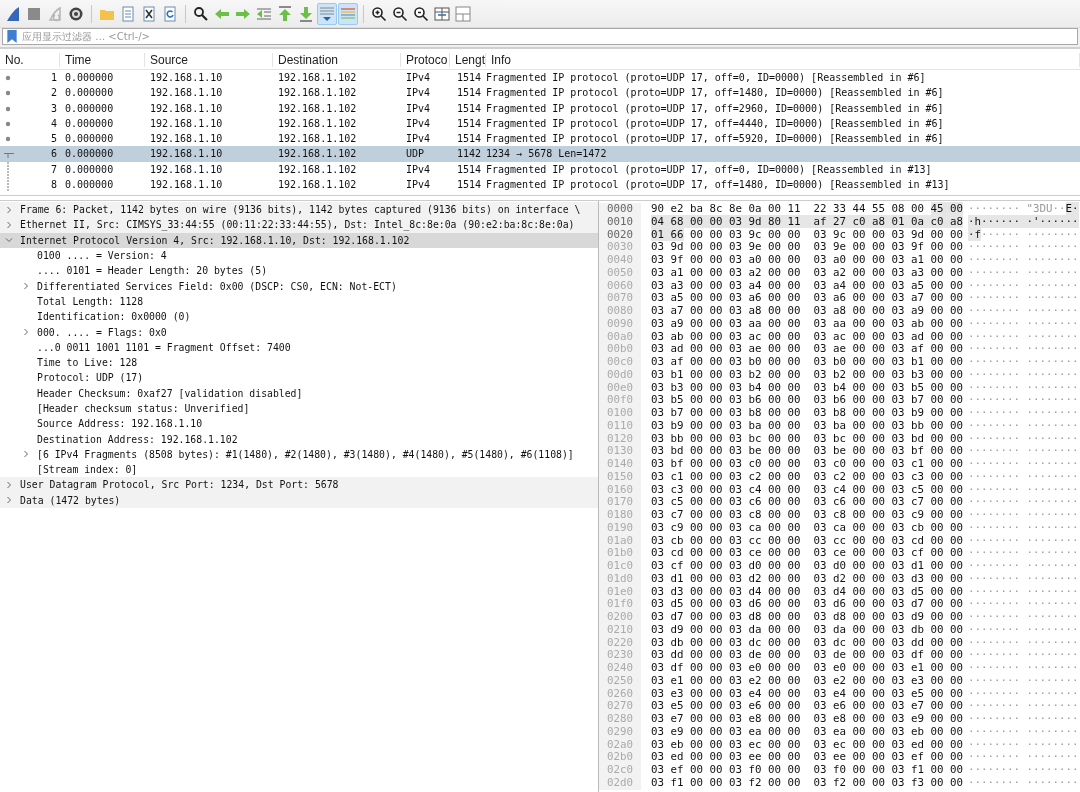 This screenshot has height=792, width=1080. Describe the element at coordinates (620, 668) in the screenshot. I see `hex-offset: 0240` at that location.